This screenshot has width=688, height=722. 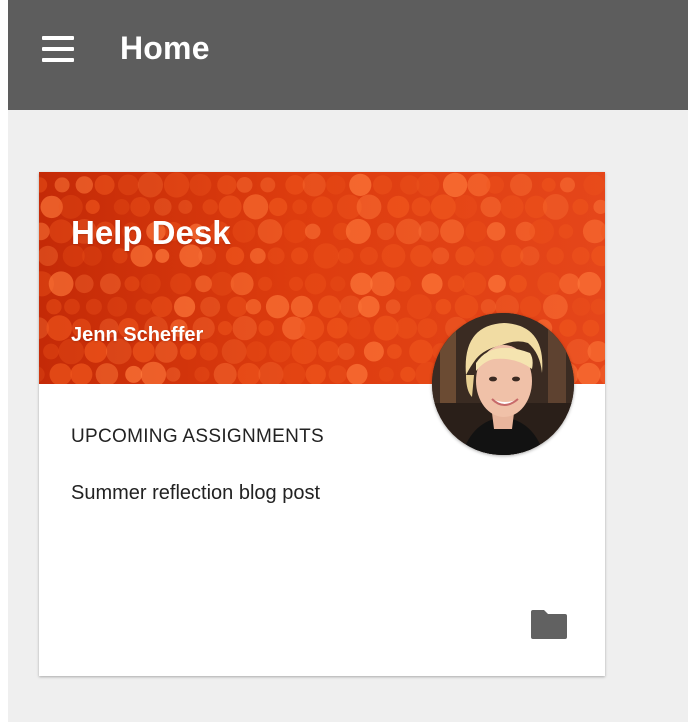 I want to click on folder-icon, so click(x=549, y=624).